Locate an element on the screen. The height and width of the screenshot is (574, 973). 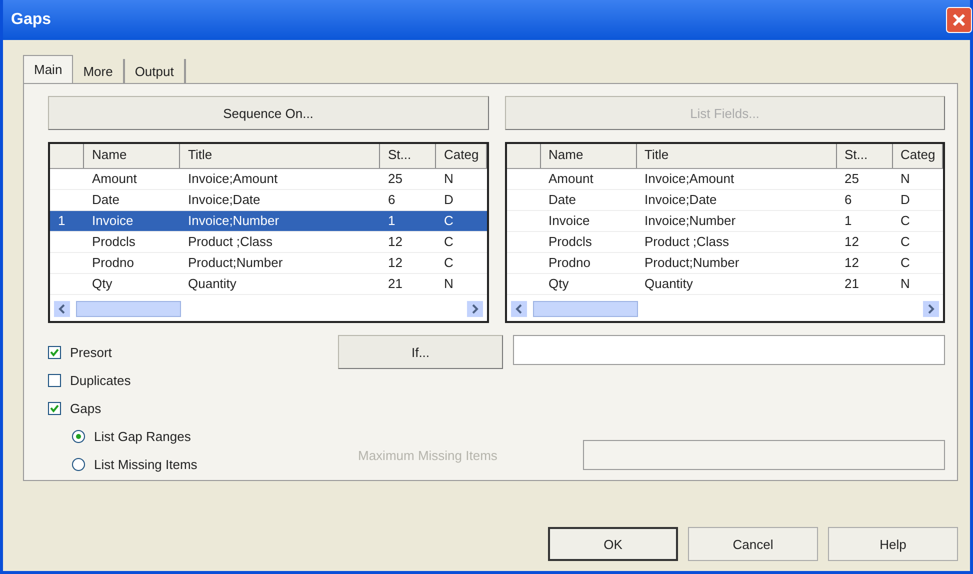
maximum-missing-items-label: Maximum Missing Items is located at coordinates (428, 455).